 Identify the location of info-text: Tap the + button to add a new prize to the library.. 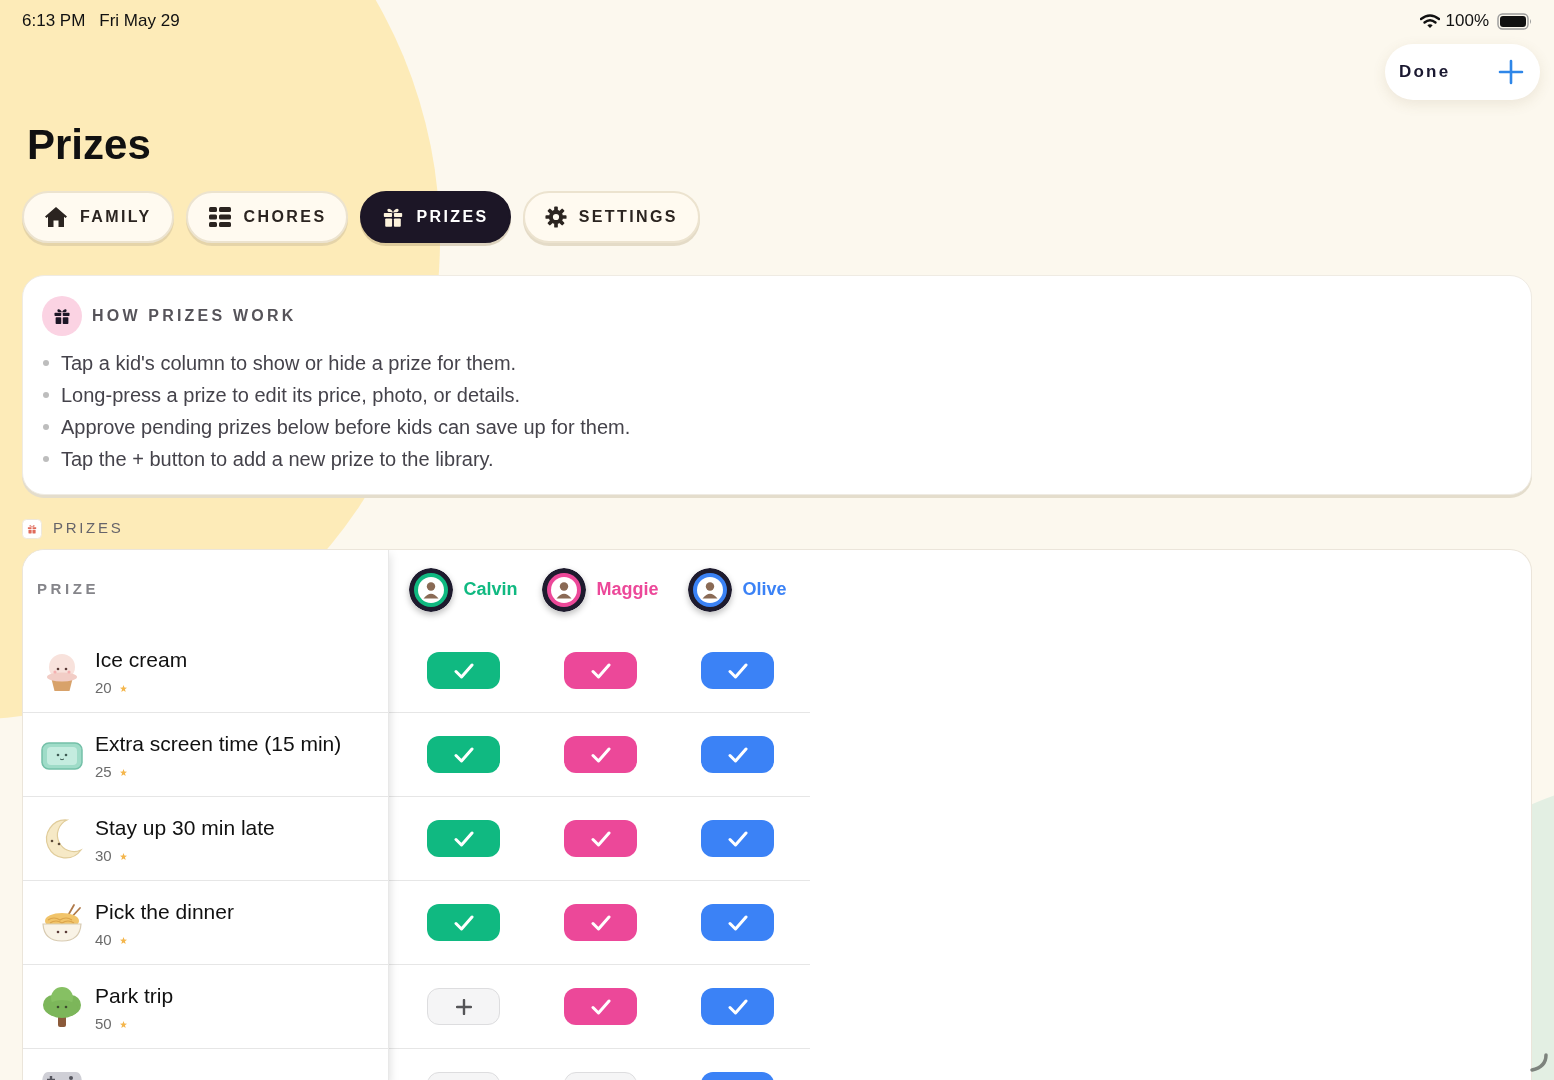
(277, 459).